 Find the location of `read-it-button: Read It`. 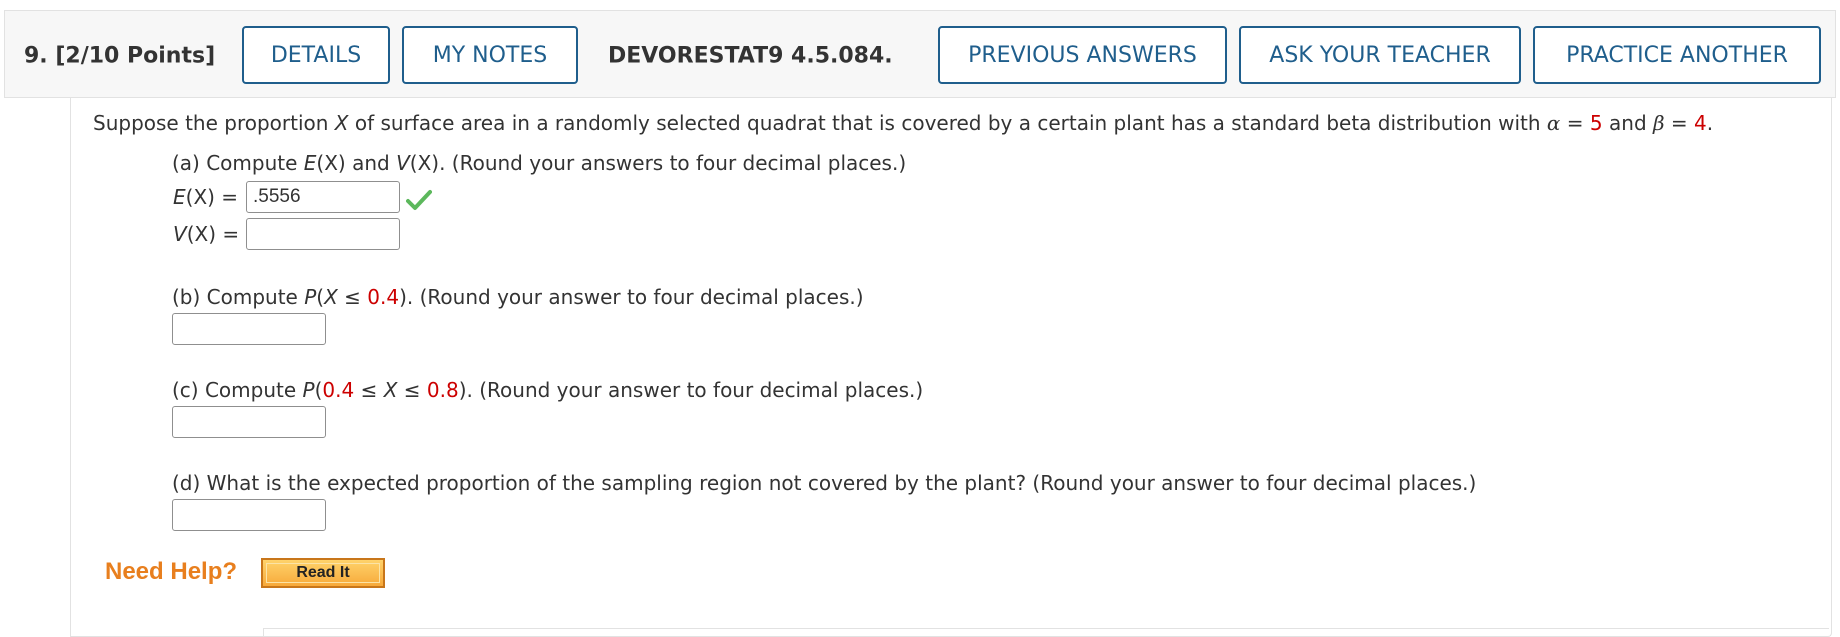

read-it-button: Read It is located at coordinates (323, 573).